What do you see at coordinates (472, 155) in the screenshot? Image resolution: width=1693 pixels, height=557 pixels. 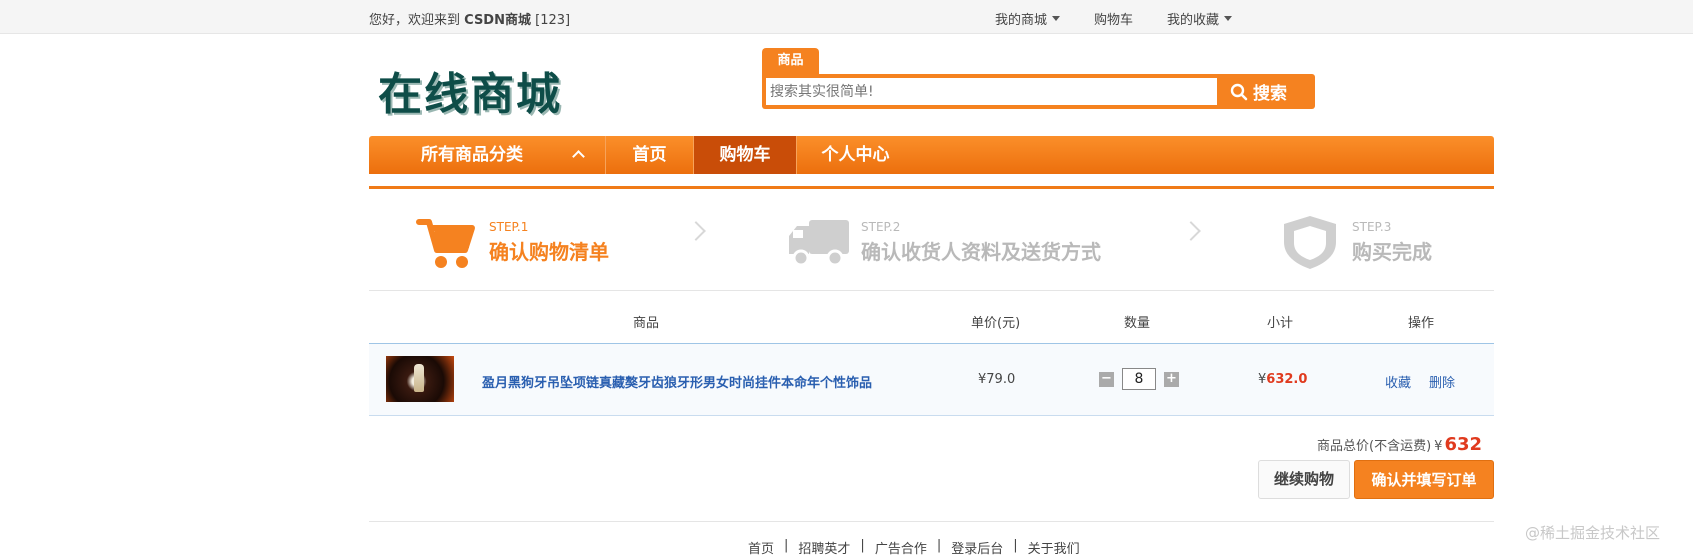 I see `all-categories-label: 所有商品分类` at bounding box center [472, 155].